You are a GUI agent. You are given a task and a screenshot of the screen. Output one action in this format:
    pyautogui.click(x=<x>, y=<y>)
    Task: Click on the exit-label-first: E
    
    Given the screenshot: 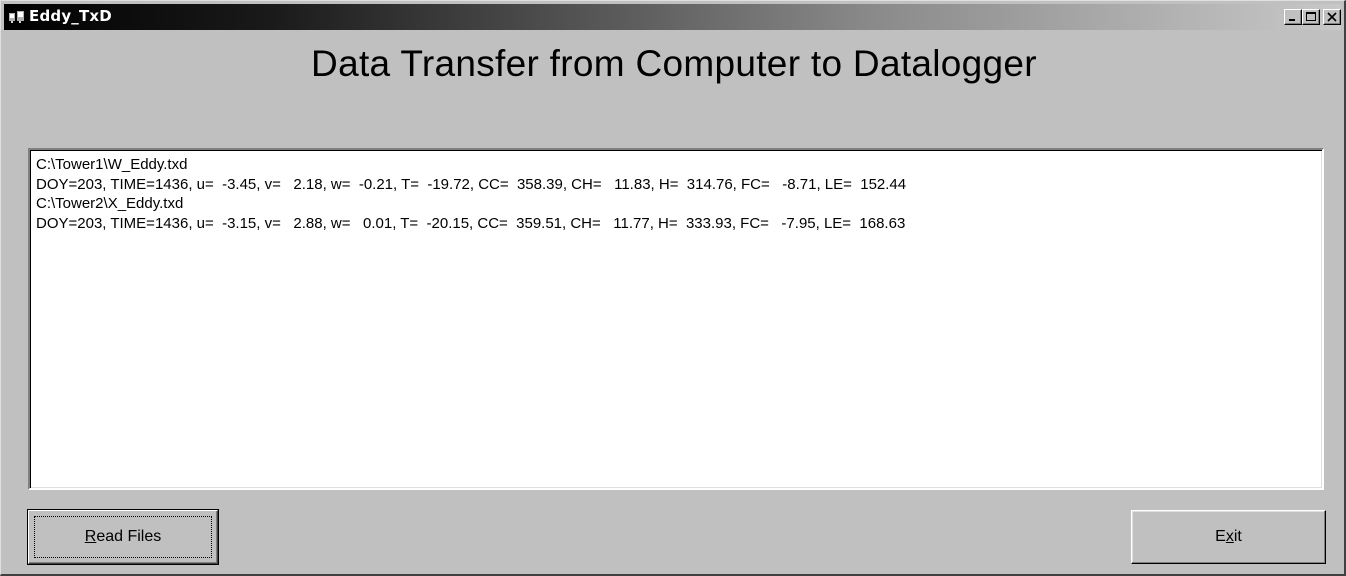 What is the action you would take?
    pyautogui.click(x=1220, y=536)
    